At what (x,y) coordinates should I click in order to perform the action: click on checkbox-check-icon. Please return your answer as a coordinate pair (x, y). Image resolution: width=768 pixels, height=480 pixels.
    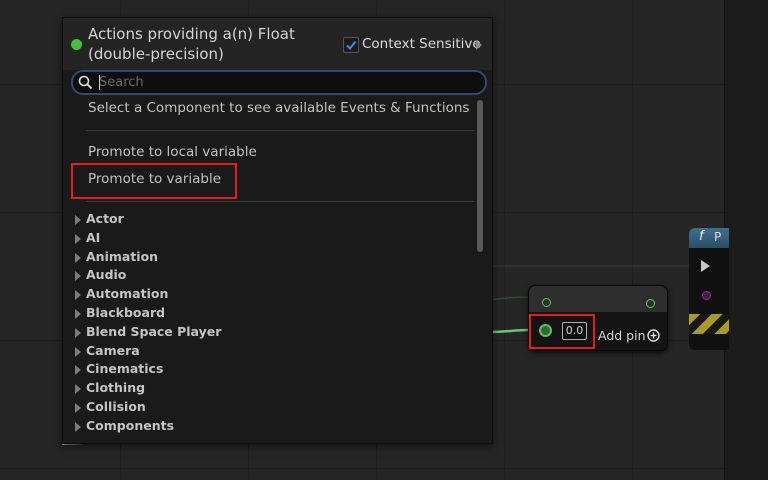
    Looking at the image, I should click on (351, 45).